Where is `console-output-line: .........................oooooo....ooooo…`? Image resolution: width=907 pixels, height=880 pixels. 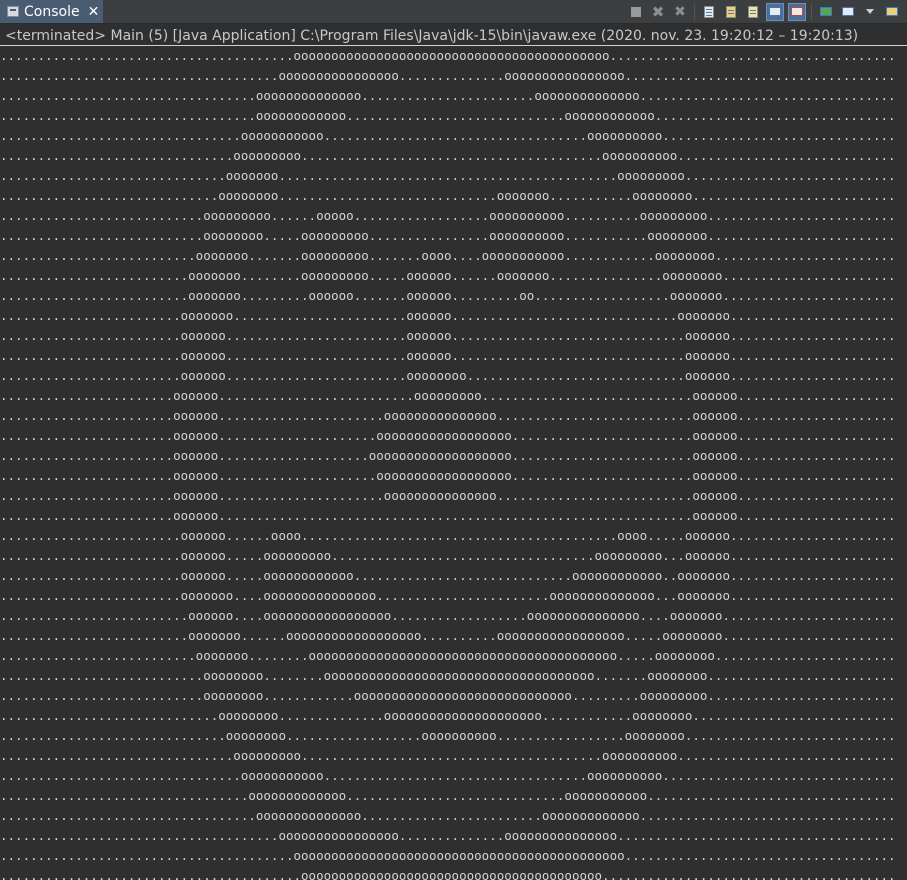
console-output-line: .........................oooooo....ooooo… is located at coordinates (448, 615).